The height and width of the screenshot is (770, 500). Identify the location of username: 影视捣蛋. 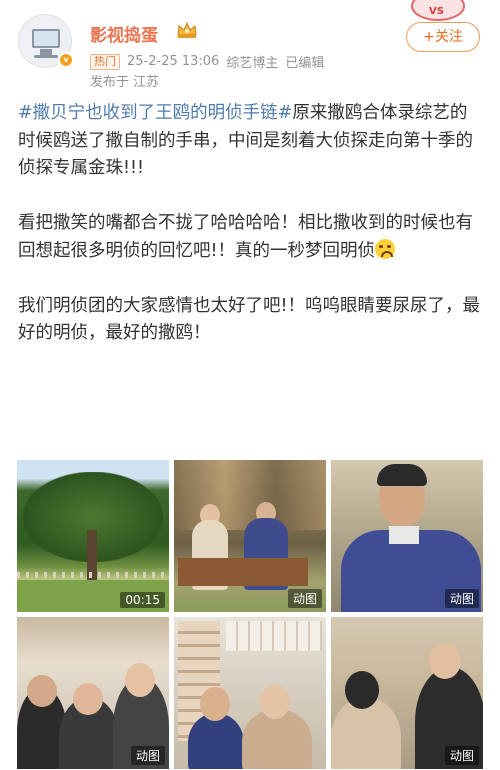
(124, 33).